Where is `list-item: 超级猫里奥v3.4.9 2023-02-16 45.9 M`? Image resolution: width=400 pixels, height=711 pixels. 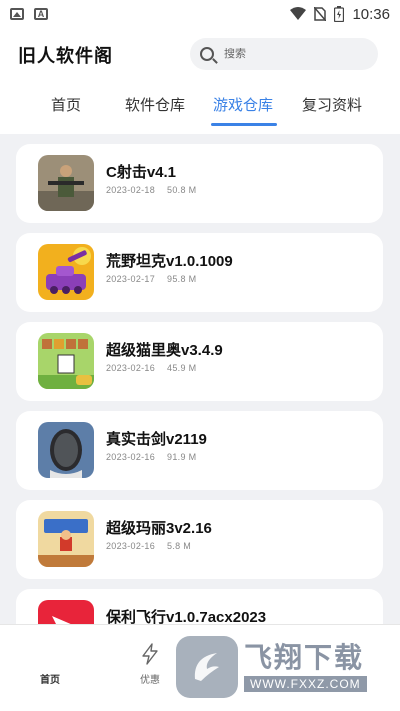 list-item: 超级猫里奥v3.4.9 2023-02-16 45.9 M is located at coordinates (199, 361).